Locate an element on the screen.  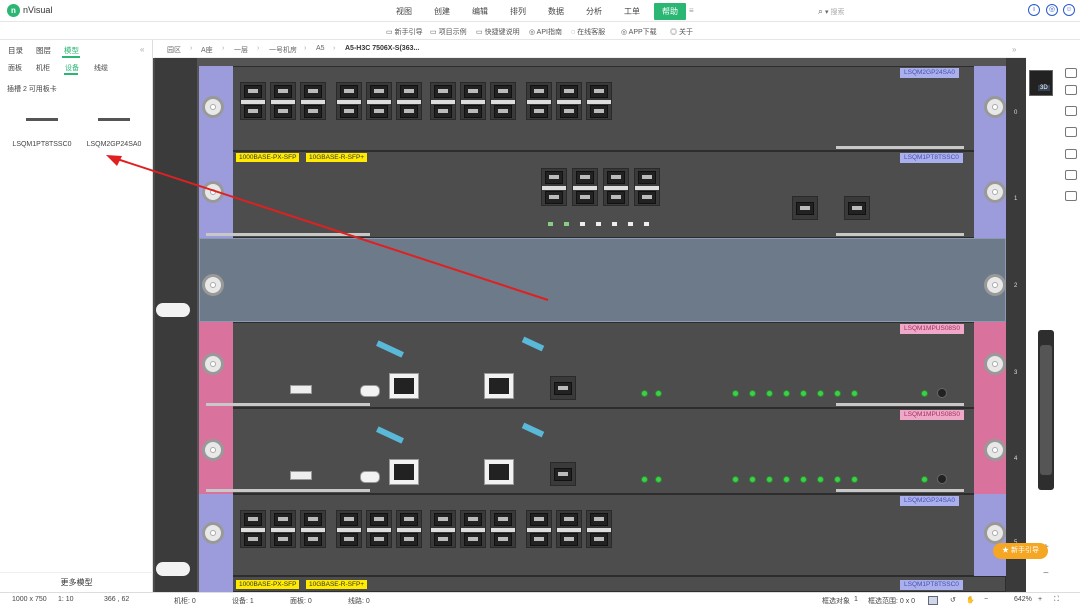
menu-create: 创建 is located at coordinates (442, 11).